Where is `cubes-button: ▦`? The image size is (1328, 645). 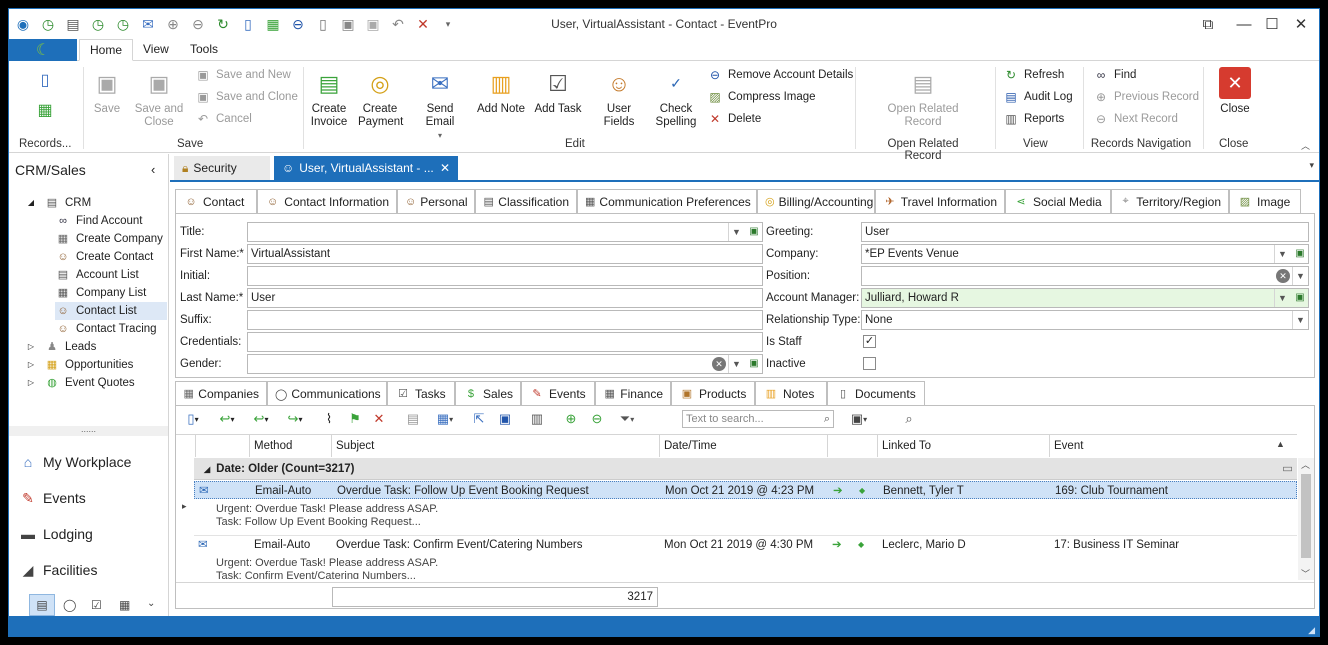 cubes-button: ▦ is located at coordinates (47, 111).